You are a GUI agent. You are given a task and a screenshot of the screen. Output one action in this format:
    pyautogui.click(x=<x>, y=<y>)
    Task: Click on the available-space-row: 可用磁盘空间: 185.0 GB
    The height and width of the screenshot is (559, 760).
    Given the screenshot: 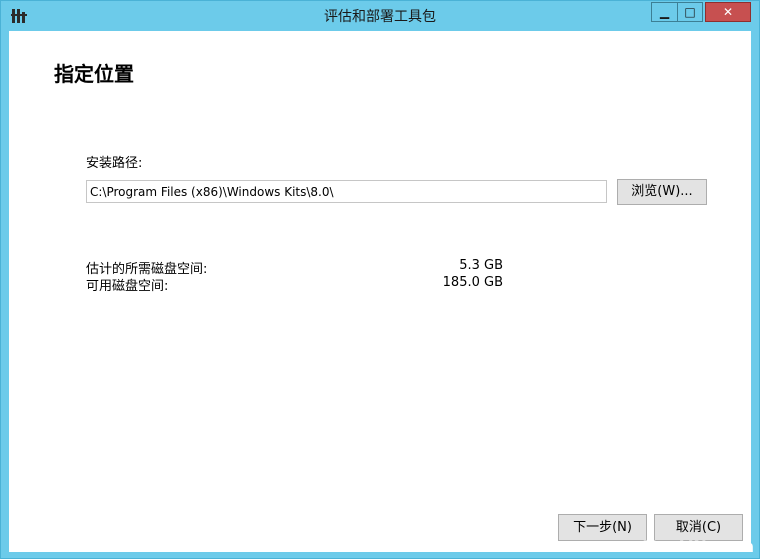 What is the action you would take?
    pyautogui.click(x=294, y=284)
    